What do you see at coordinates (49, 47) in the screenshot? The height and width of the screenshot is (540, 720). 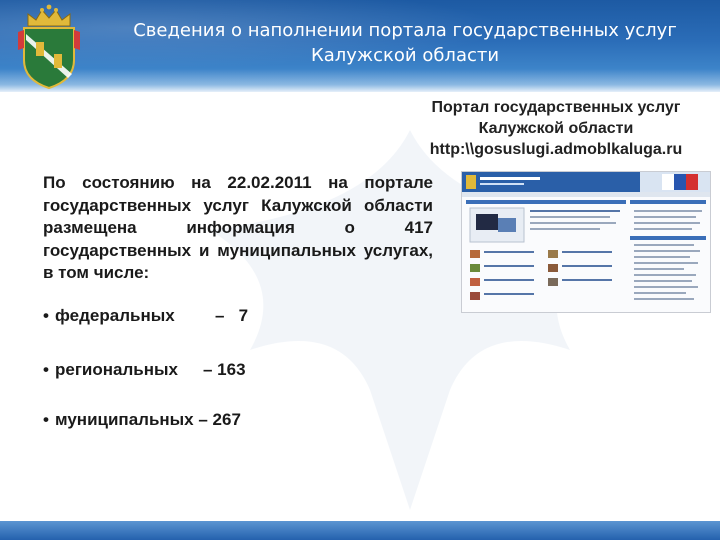 I see `kaluga-coat-of-arms-icon` at bounding box center [49, 47].